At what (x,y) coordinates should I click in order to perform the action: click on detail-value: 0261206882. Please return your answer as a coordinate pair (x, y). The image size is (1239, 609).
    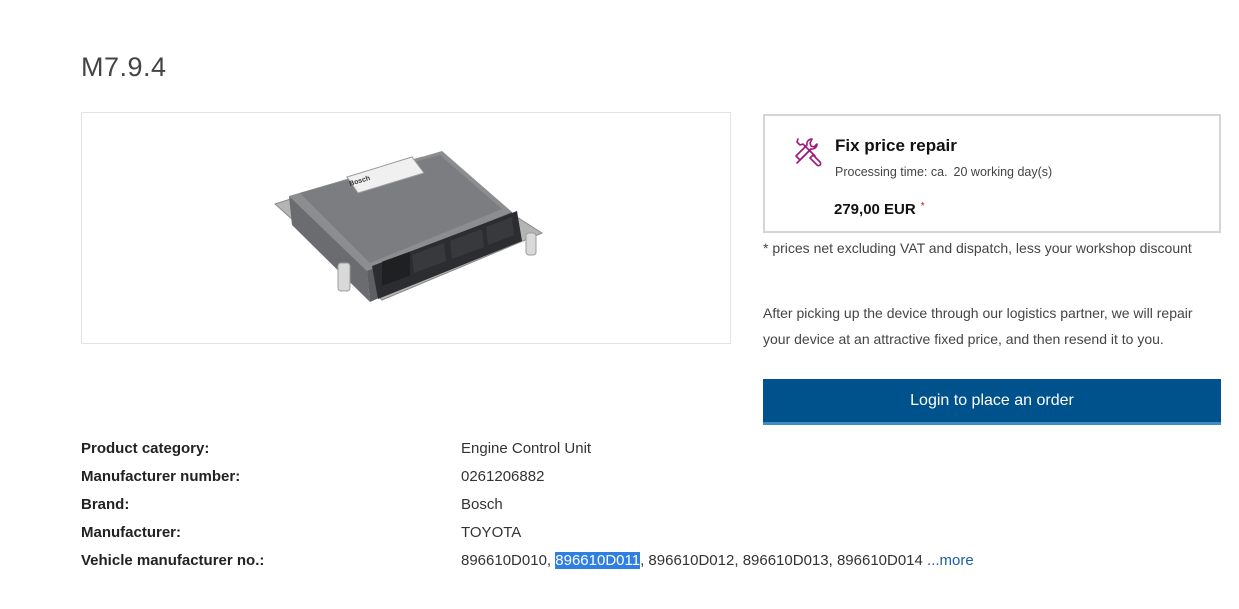
    Looking at the image, I should click on (503, 476).